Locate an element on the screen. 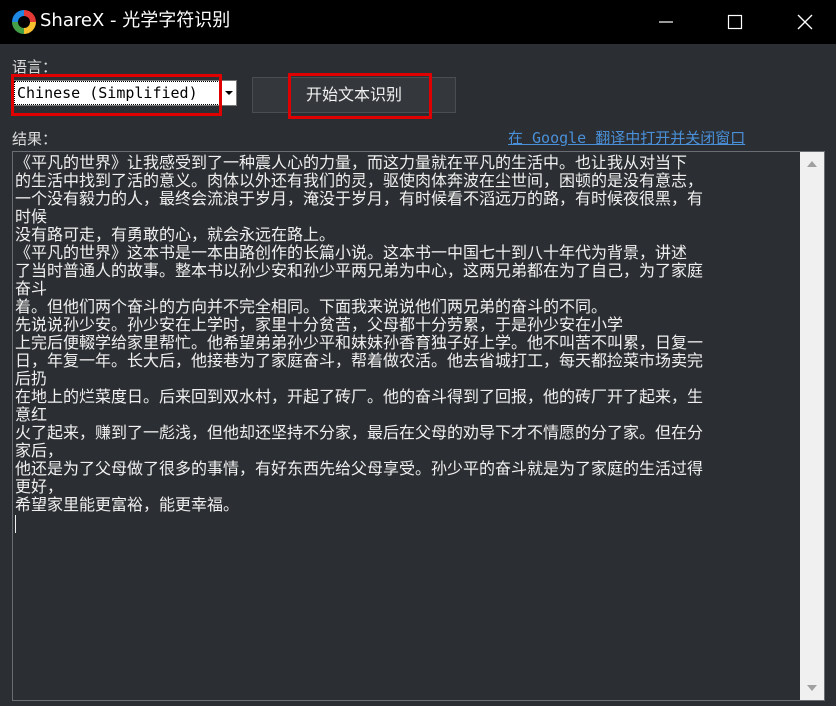 This screenshot has width=836, height=706. maximize-button is located at coordinates (735, 22).